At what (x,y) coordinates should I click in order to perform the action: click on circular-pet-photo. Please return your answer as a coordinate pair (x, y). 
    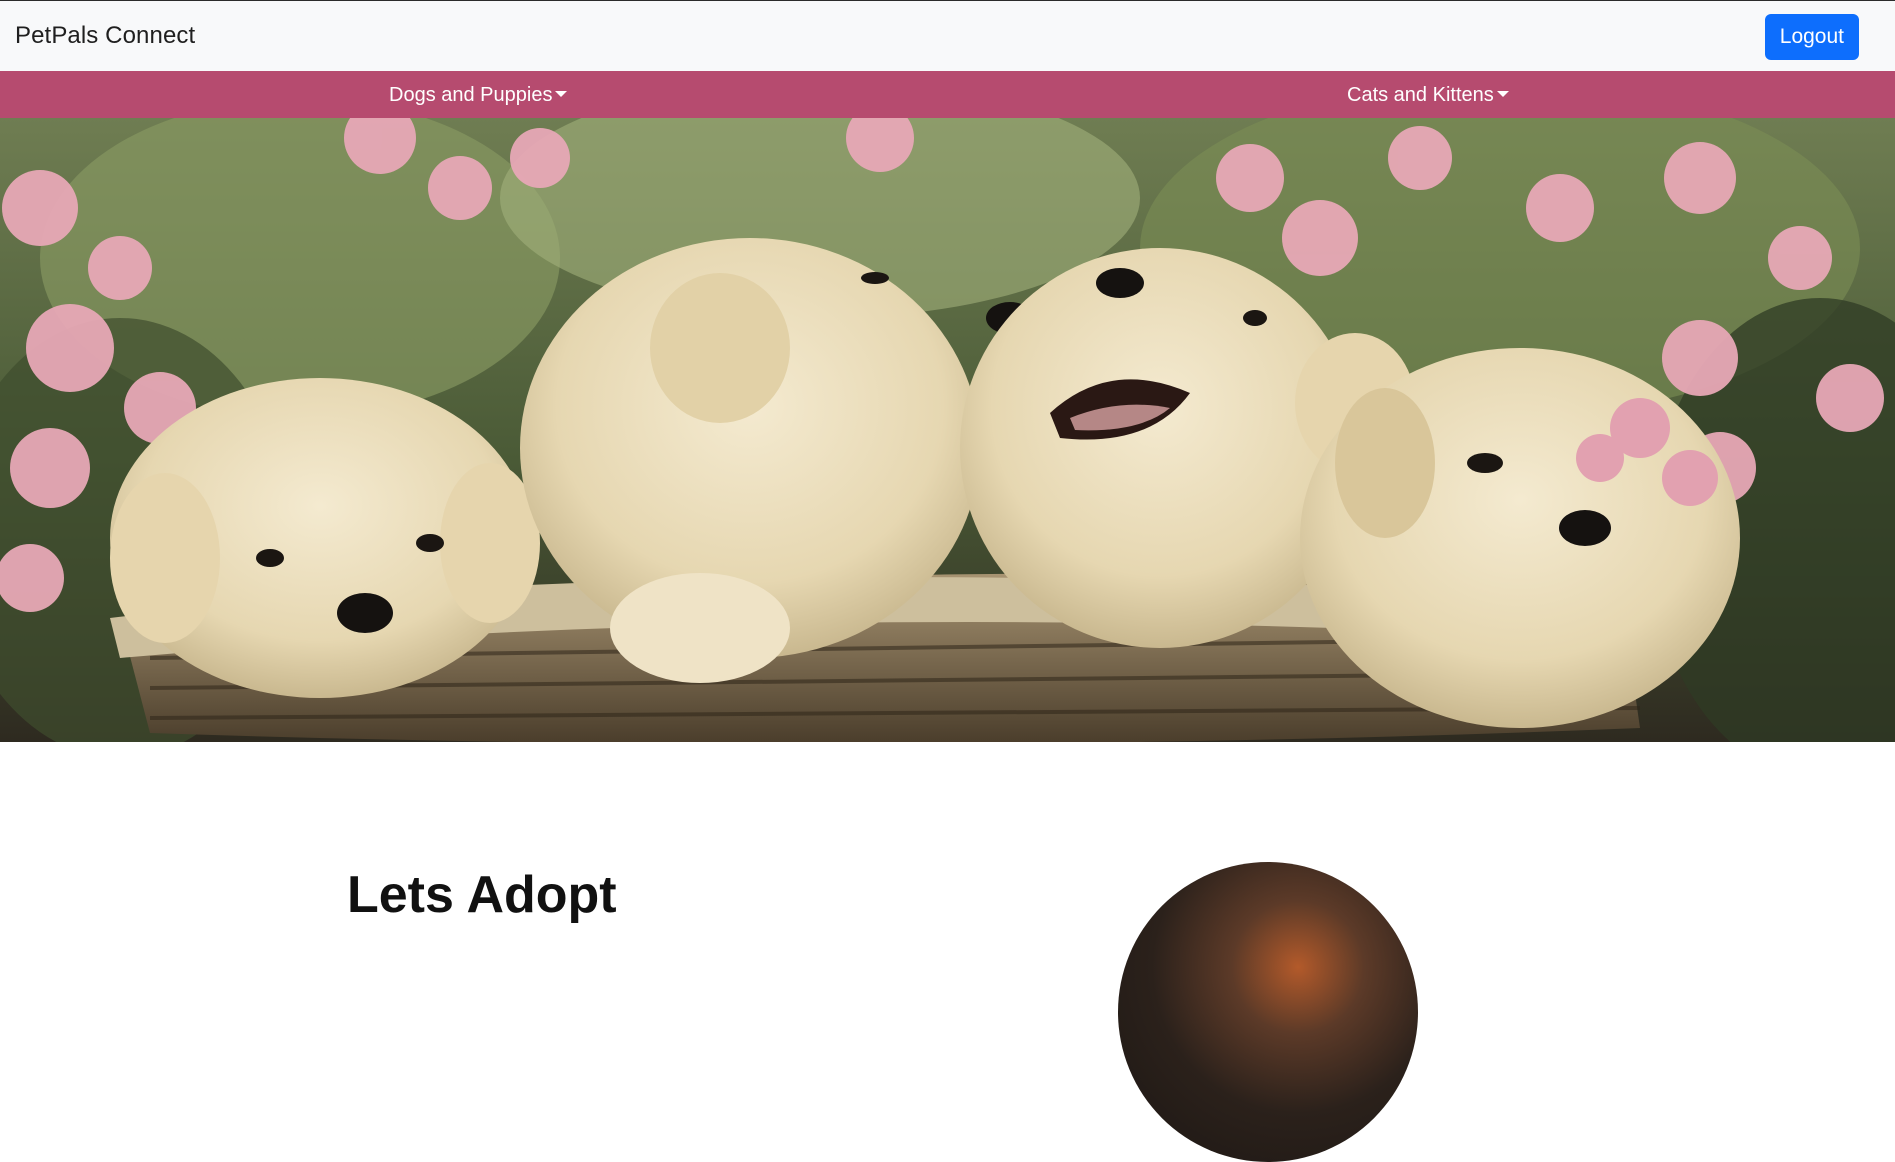
    Looking at the image, I should click on (1268, 1012).